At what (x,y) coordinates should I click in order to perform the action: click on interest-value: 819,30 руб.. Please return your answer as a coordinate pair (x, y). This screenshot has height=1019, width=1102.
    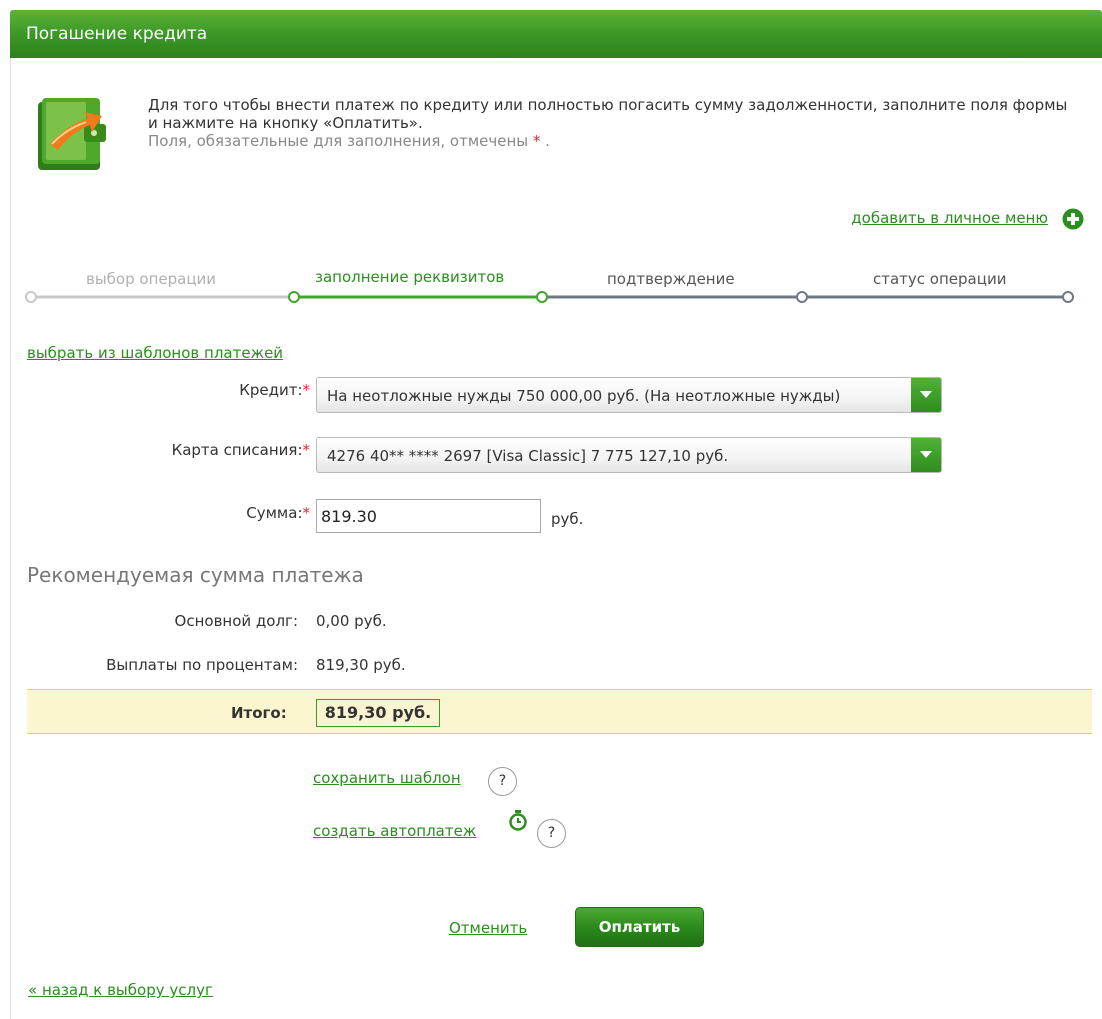
    Looking at the image, I should click on (361, 665).